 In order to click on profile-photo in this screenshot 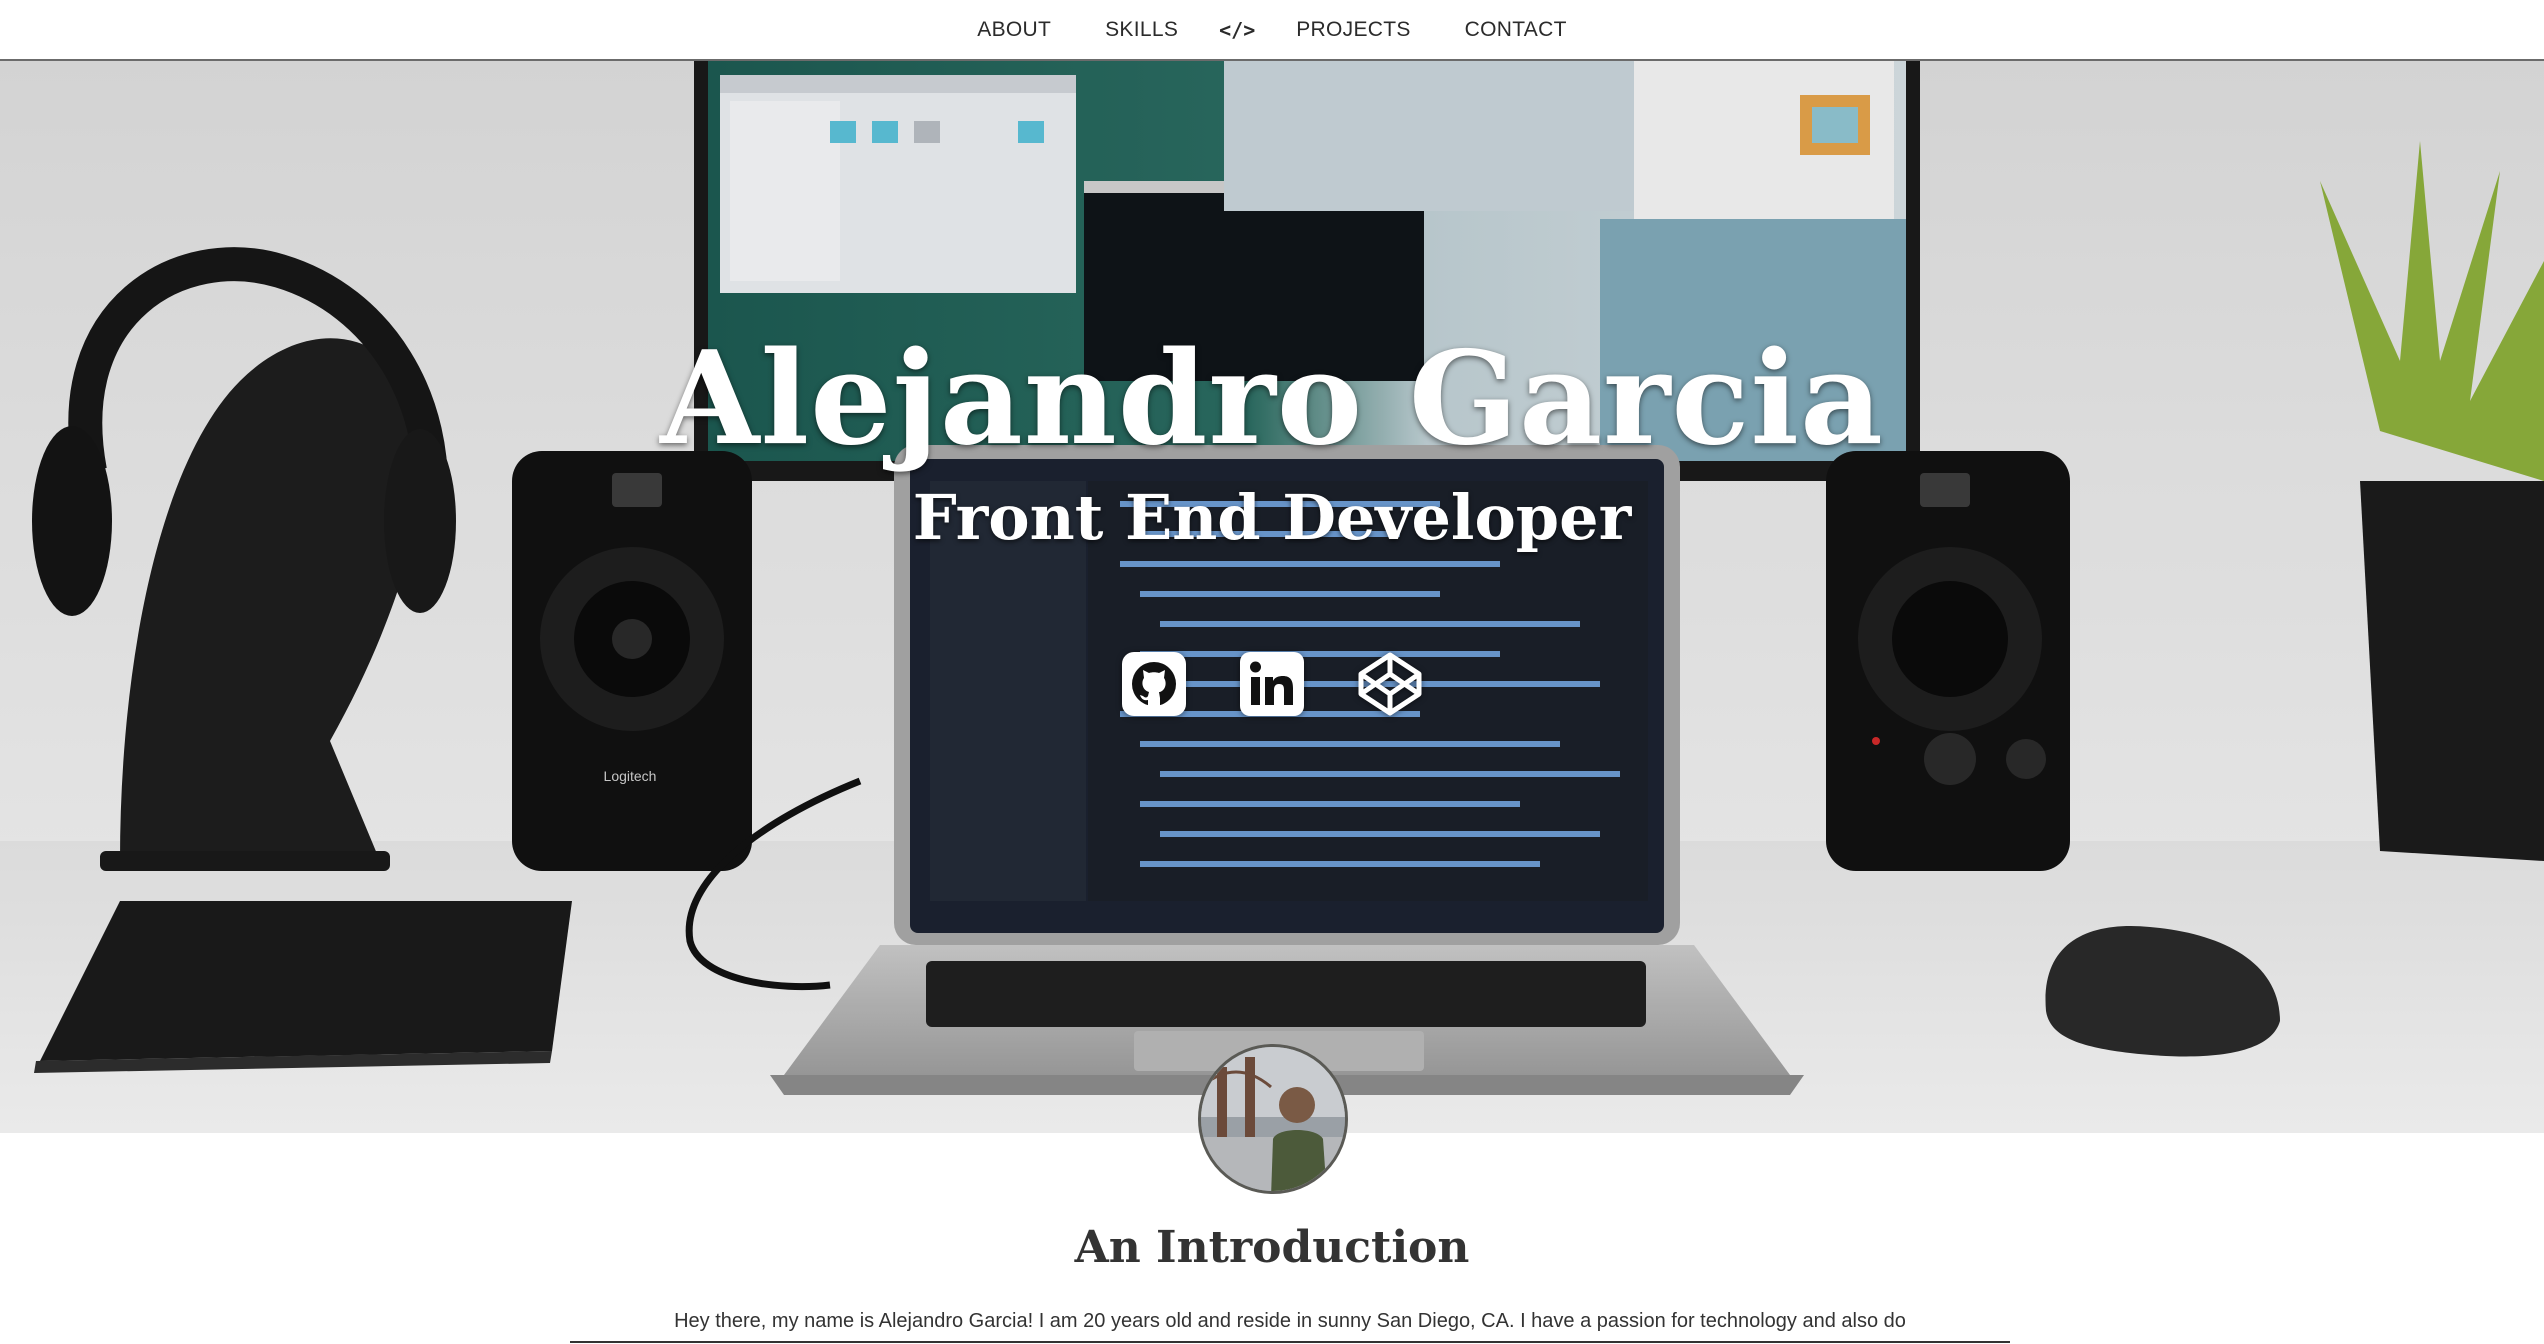, I will do `click(1273, 1119)`.